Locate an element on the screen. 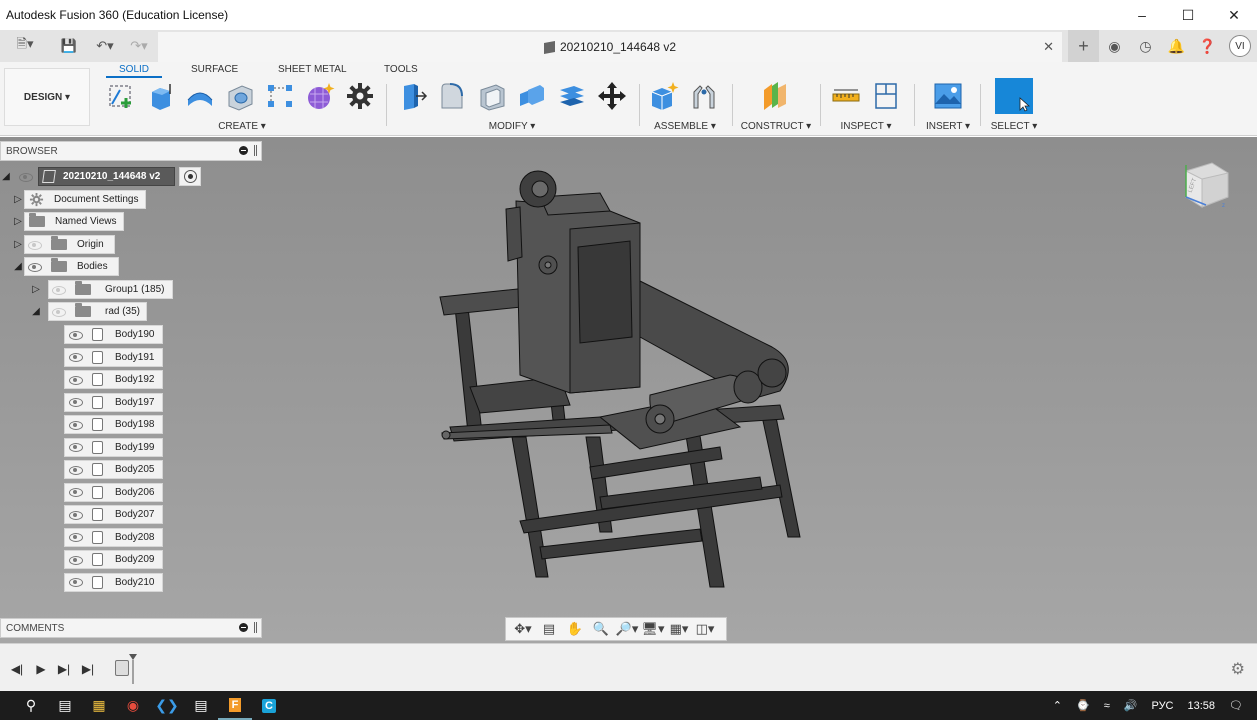 Image resolution: width=1257 pixels, height=720 pixels. body-list-item: Body206 is located at coordinates (114, 492).